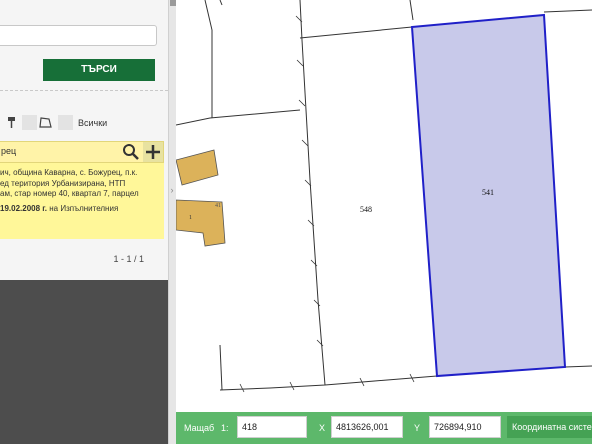  What do you see at coordinates (549, 427) in the screenshot?
I see `coordinate-system-button: Координатна система` at bounding box center [549, 427].